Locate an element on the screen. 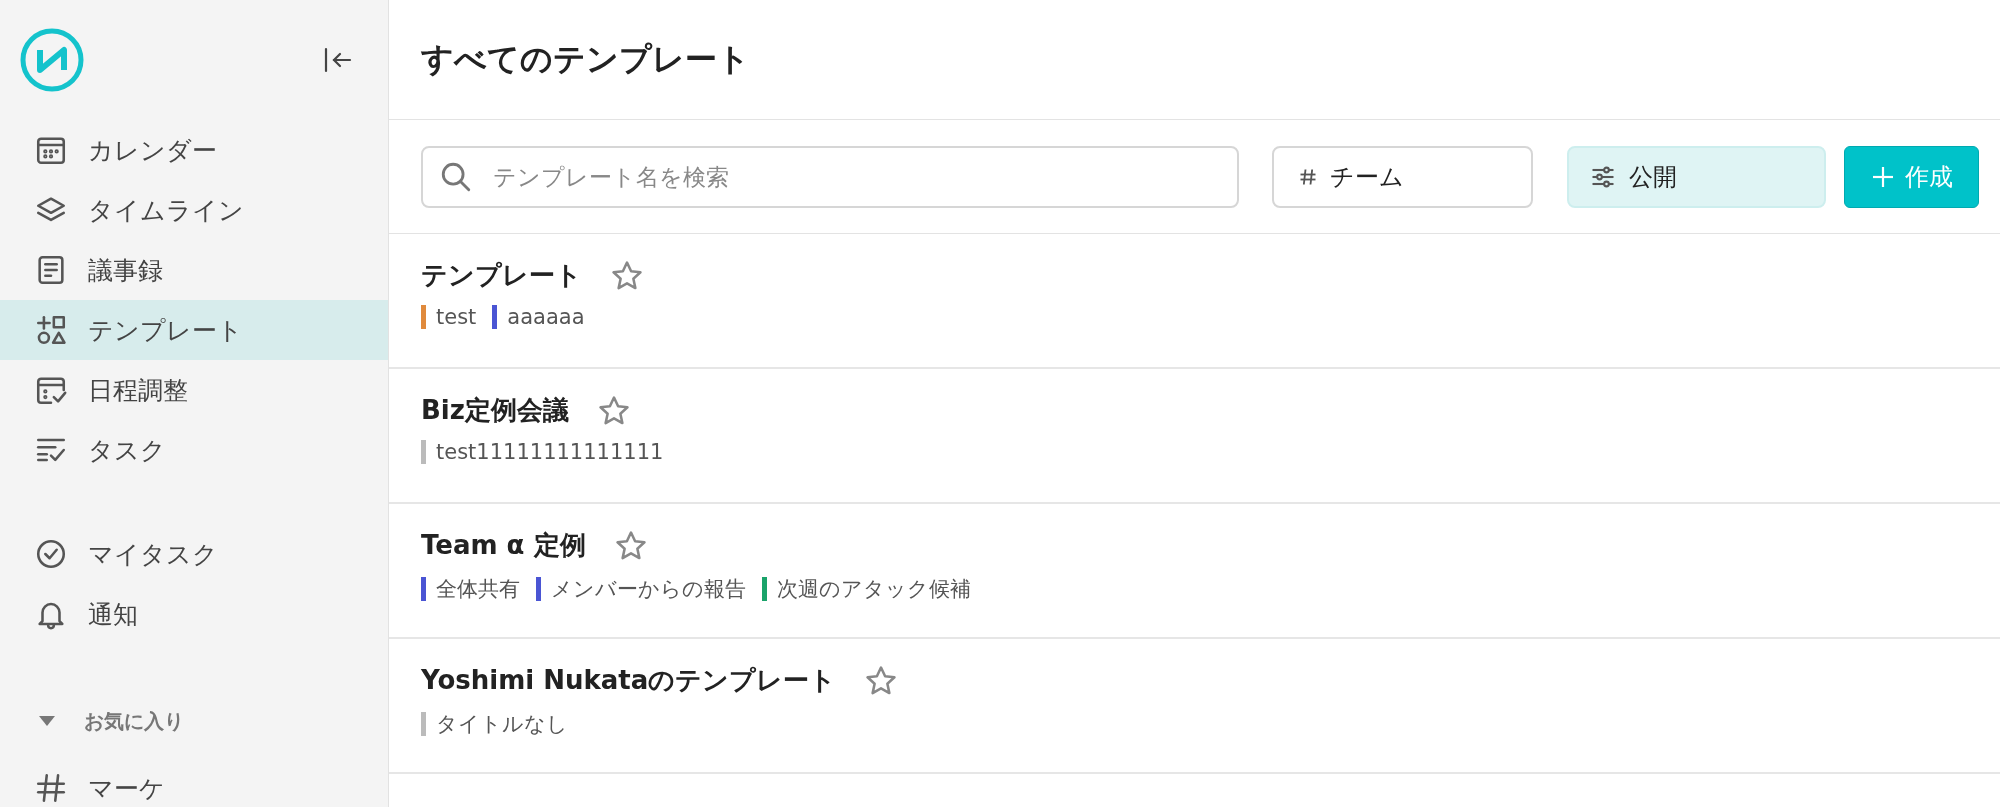 The height and width of the screenshot is (807, 2000). sidebar-item: 議事録 is located at coordinates (194, 270).